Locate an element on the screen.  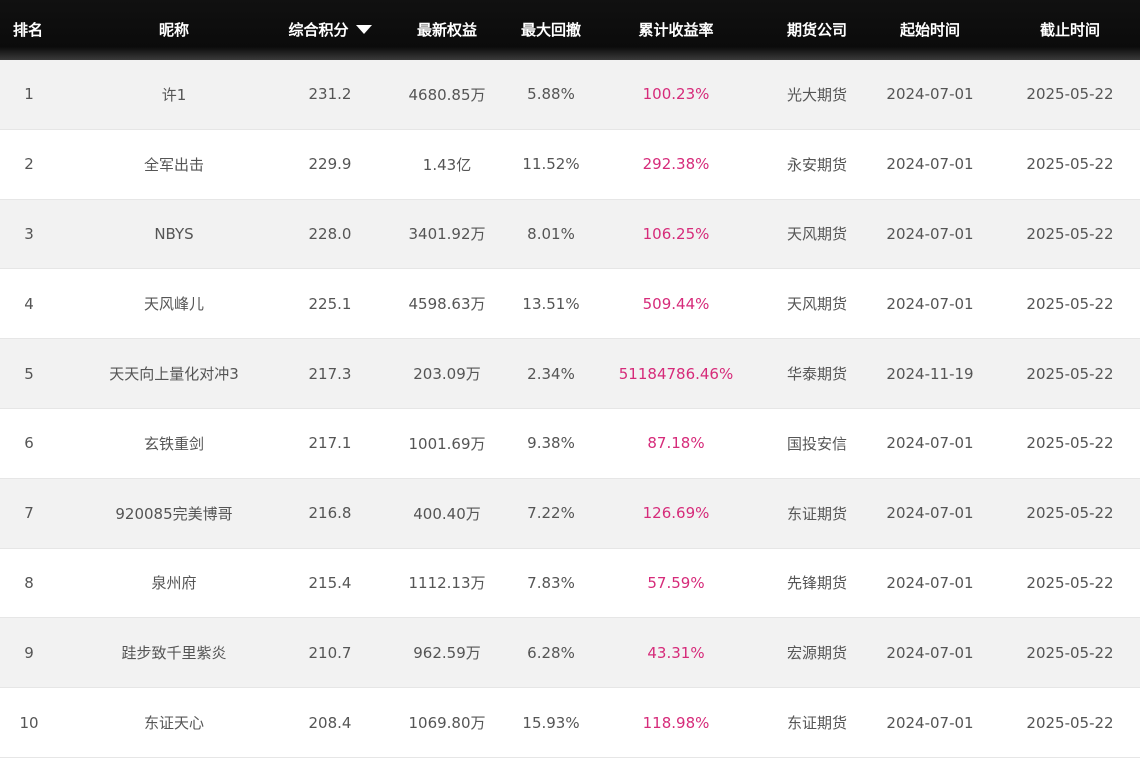
cell-return: 106.25% is located at coordinates (676, 233).